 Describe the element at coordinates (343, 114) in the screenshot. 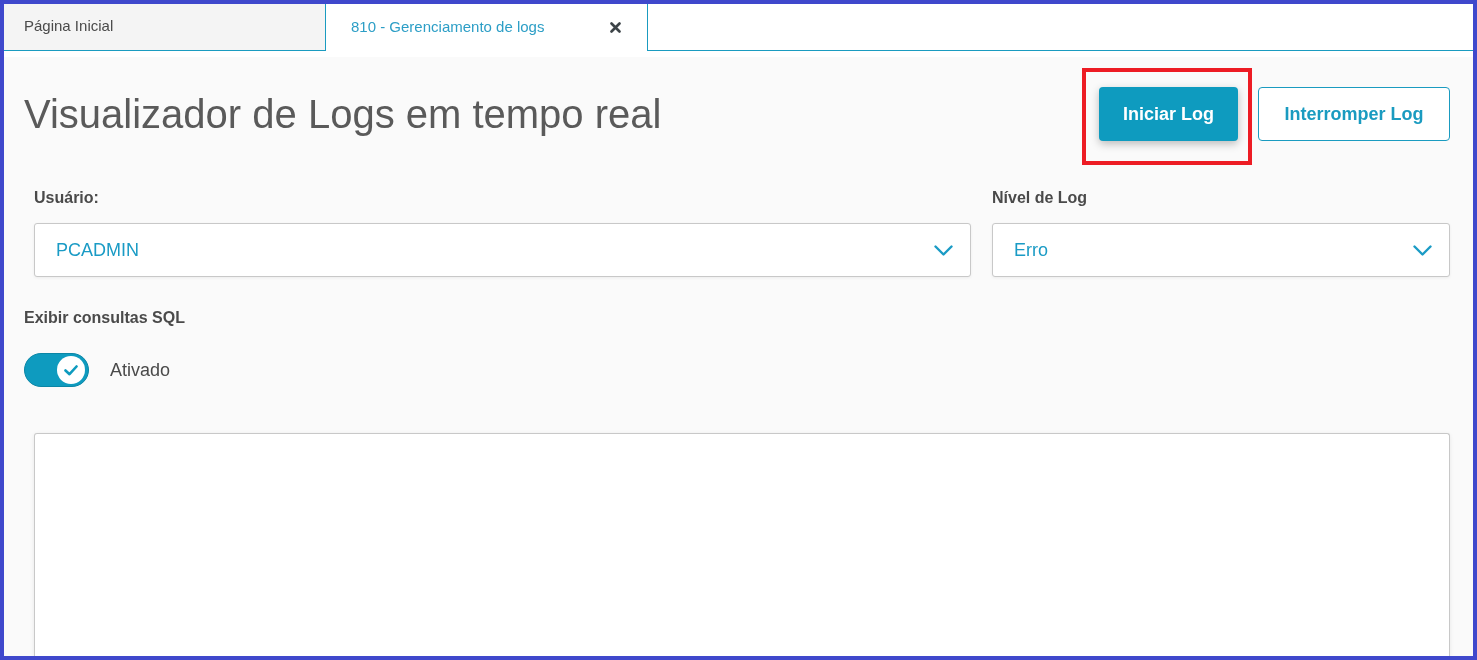

I see `page-title: Visualizador de Logs em tempo real` at that location.